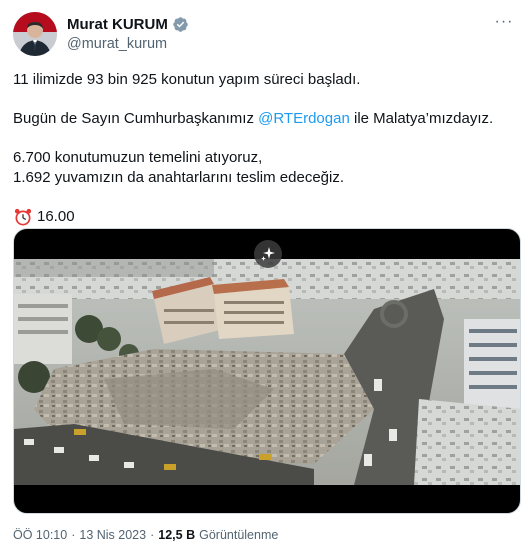  What do you see at coordinates (176, 535) in the screenshot?
I see `views-count: 12,5 B` at bounding box center [176, 535].